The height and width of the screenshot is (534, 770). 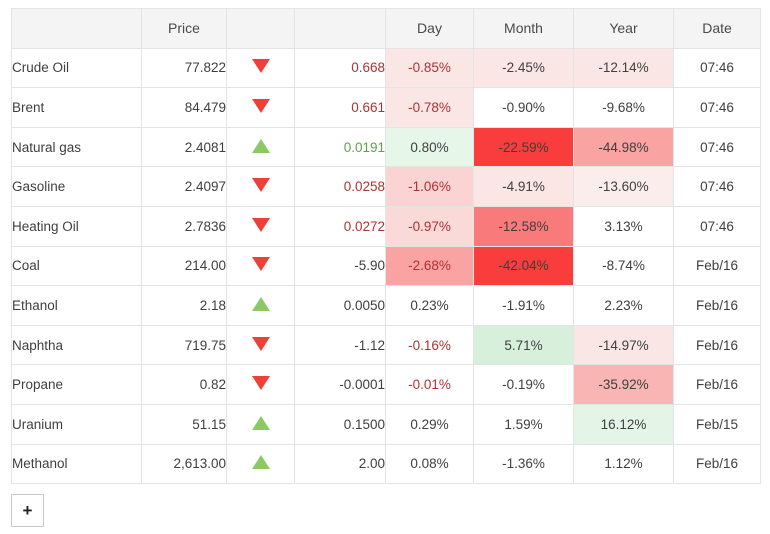 I want to click on cell-month-pct: -0.19%, so click(x=523, y=384).